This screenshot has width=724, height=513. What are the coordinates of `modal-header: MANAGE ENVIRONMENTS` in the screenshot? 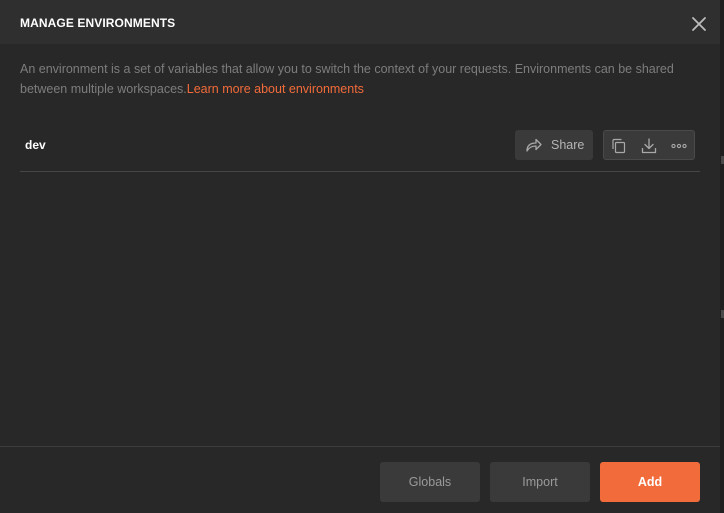 It's located at (360, 22).